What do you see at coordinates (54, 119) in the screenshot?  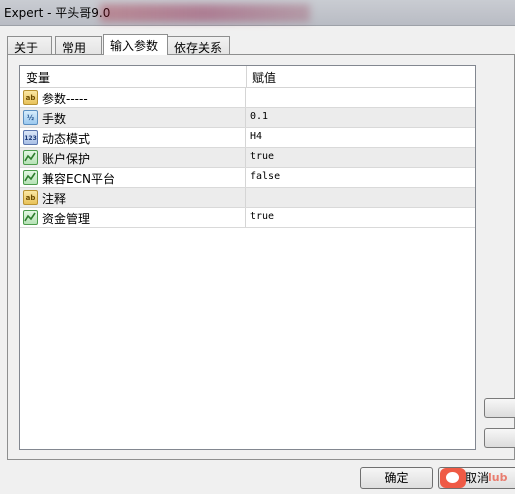 I see `parameter-name: 手数` at bounding box center [54, 119].